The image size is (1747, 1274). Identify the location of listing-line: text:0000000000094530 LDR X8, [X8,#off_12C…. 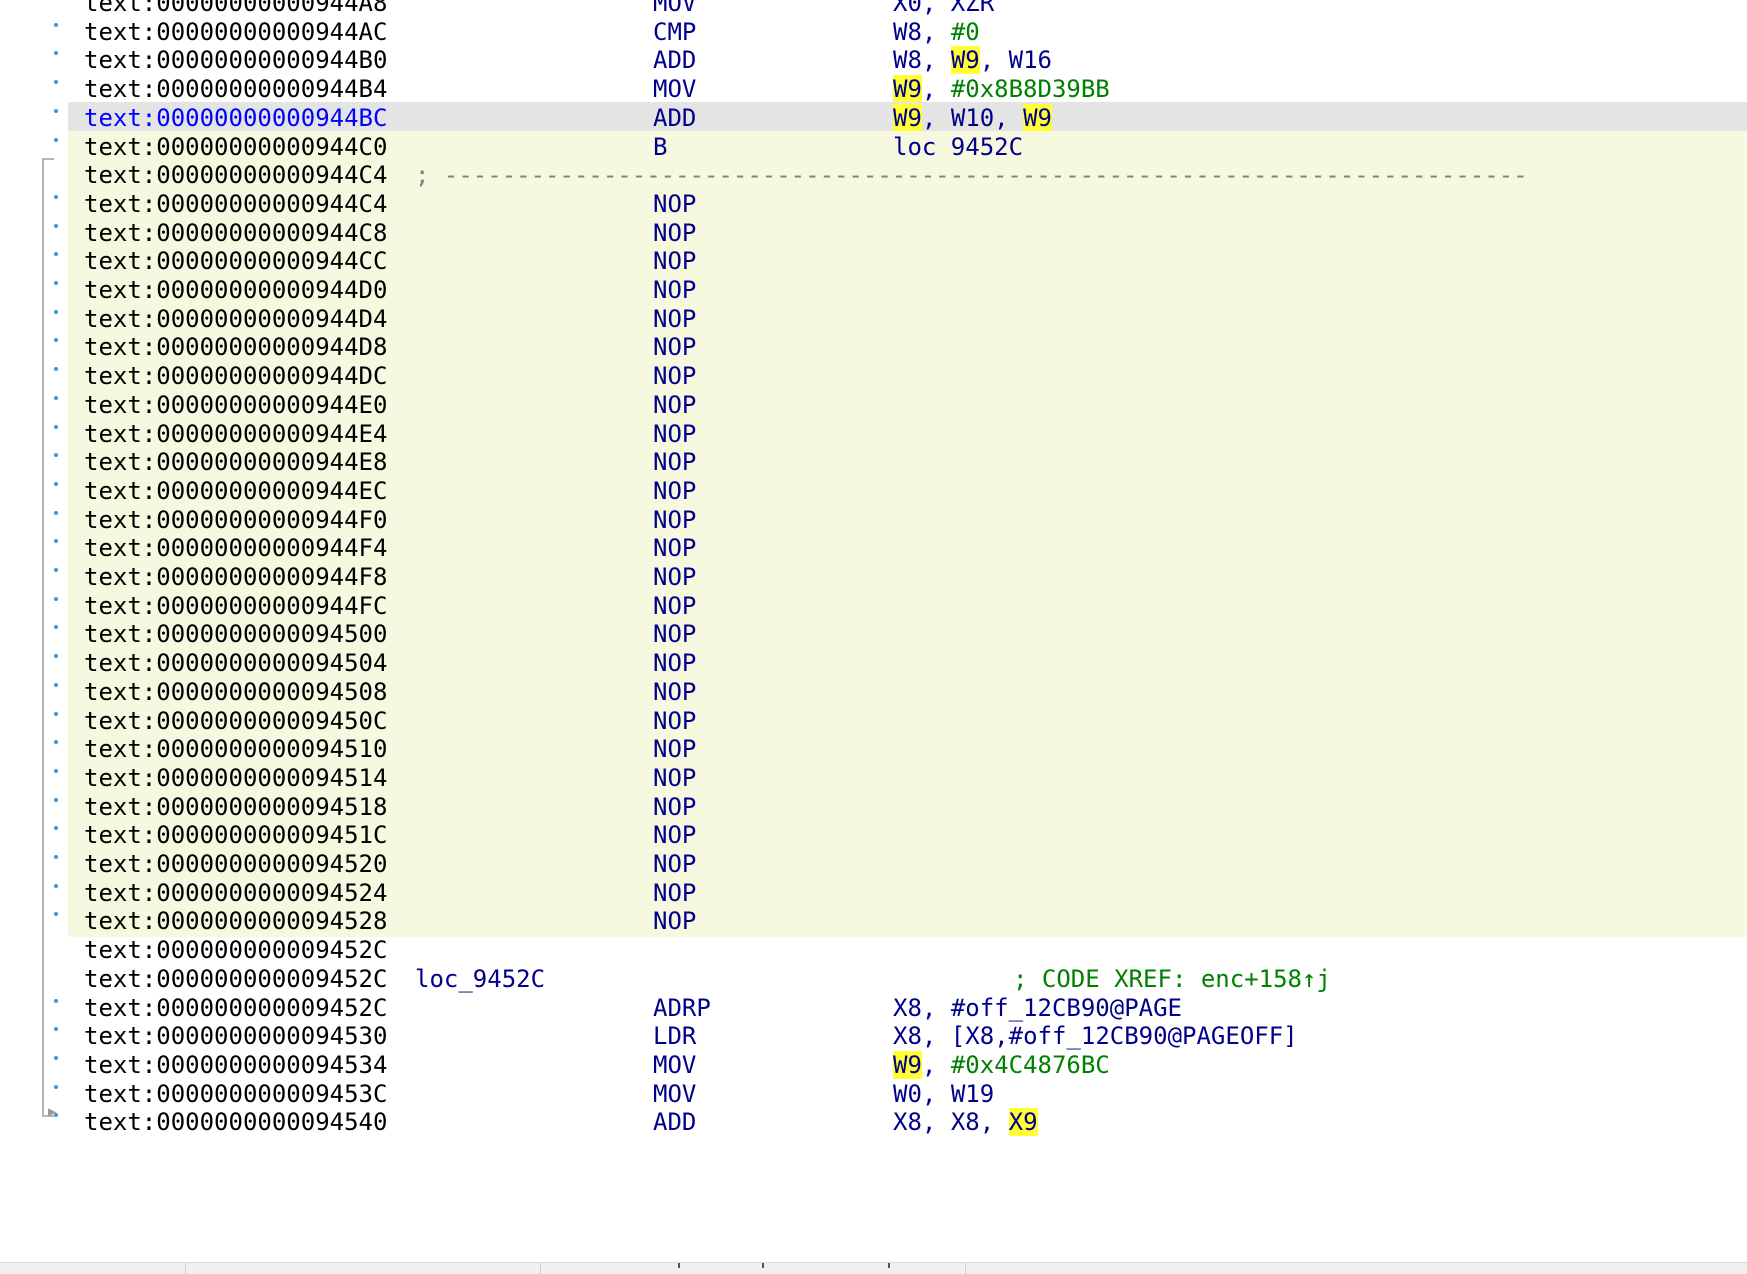
(873, 1036).